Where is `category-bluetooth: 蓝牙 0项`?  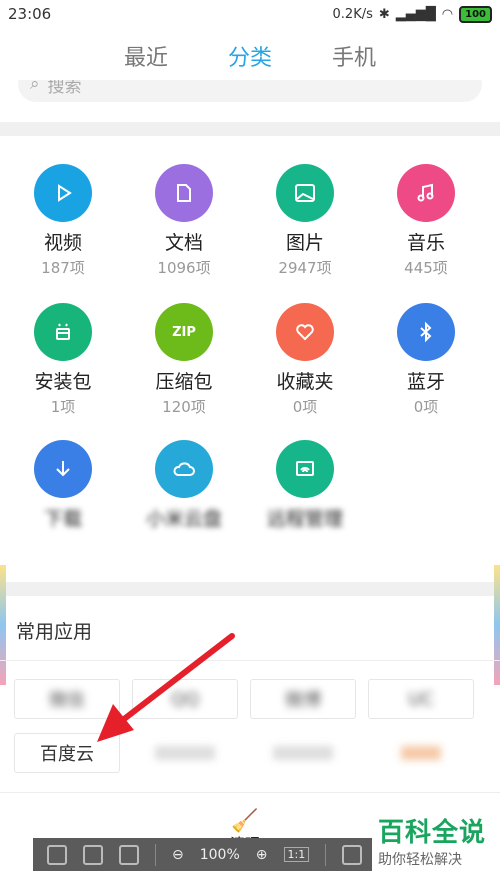 category-bluetooth: 蓝牙 0项 is located at coordinates (426, 360).